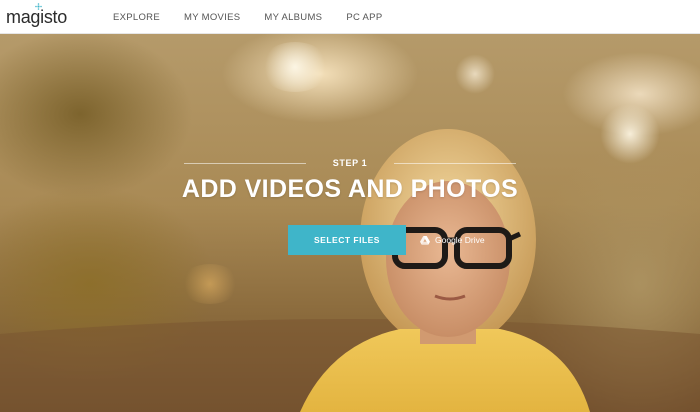 The image size is (700, 412). What do you see at coordinates (136, 17) in the screenshot?
I see `nav-explore: EXPLORE` at bounding box center [136, 17].